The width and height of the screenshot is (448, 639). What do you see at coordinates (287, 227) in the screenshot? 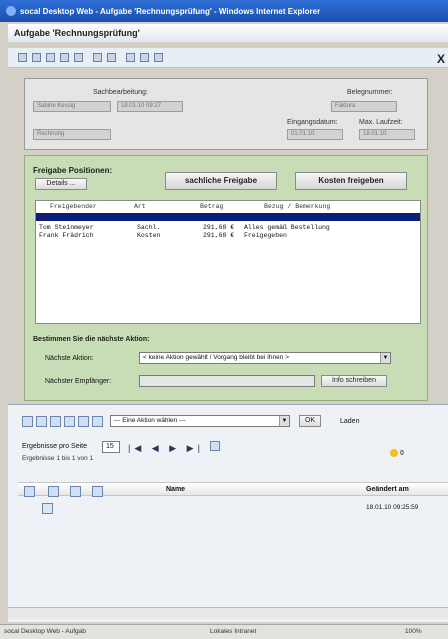
I see `row-bemerkung: Alles gemäß Bestellung` at bounding box center [287, 227].